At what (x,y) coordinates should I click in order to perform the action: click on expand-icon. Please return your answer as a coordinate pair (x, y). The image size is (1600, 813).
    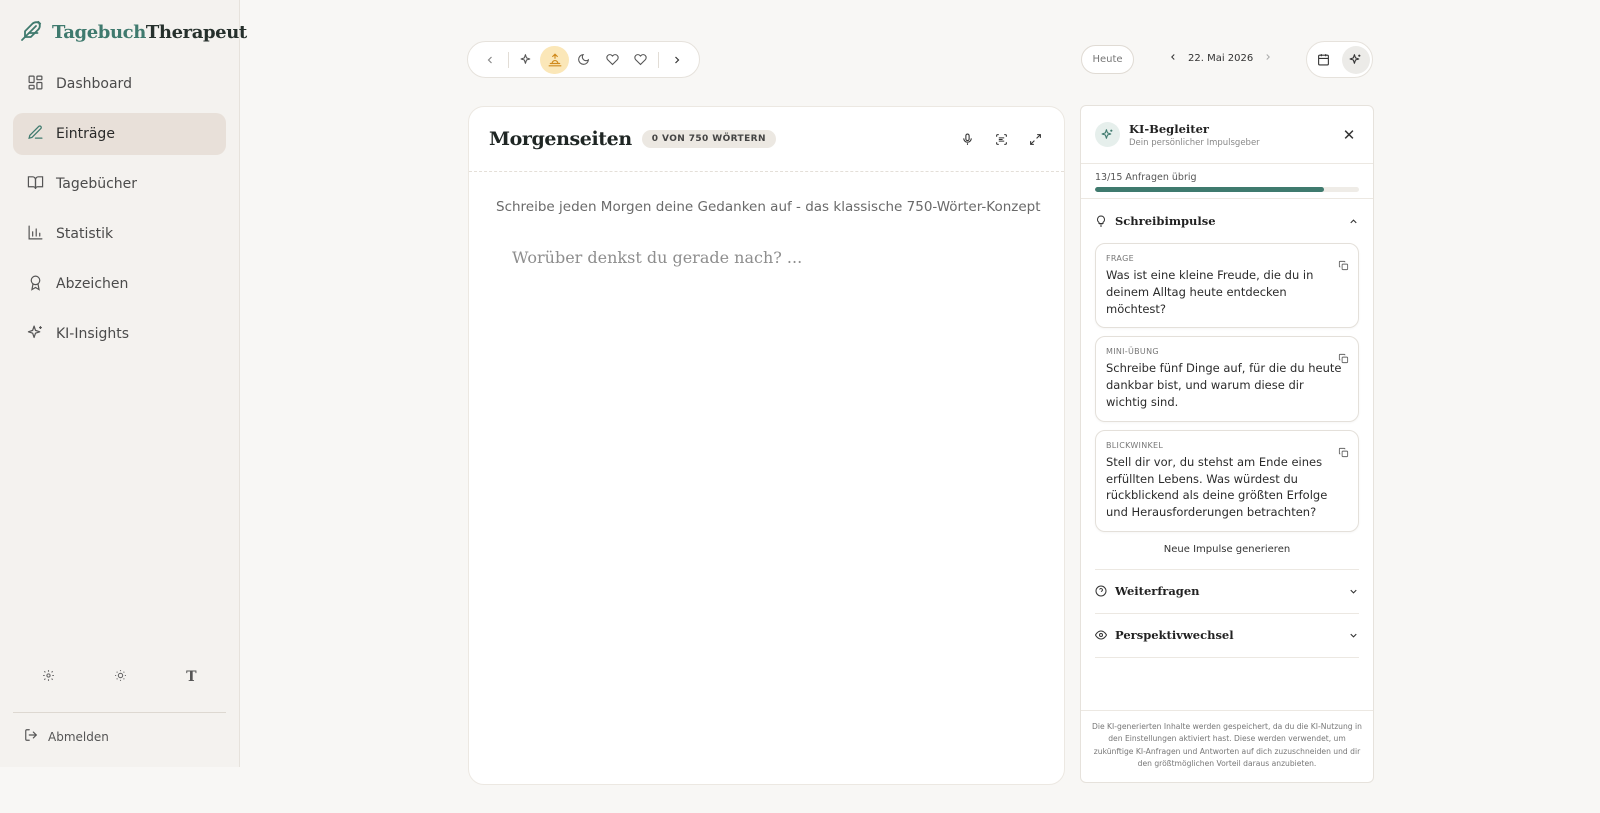
    Looking at the image, I should click on (1035, 139).